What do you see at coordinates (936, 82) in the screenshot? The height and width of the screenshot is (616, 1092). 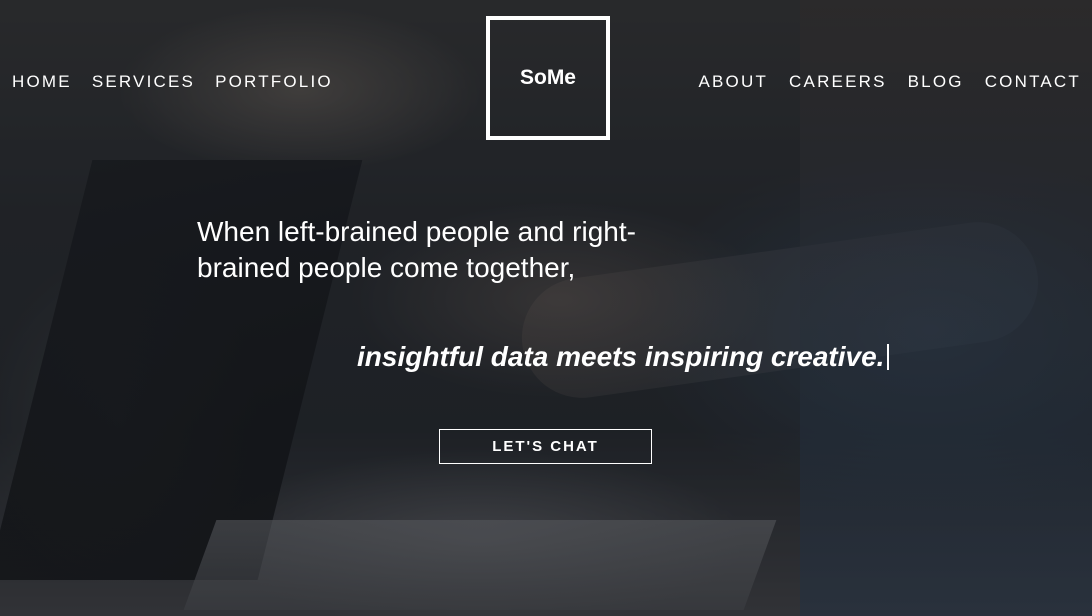 I see `nav-link-blog: BLOG` at bounding box center [936, 82].